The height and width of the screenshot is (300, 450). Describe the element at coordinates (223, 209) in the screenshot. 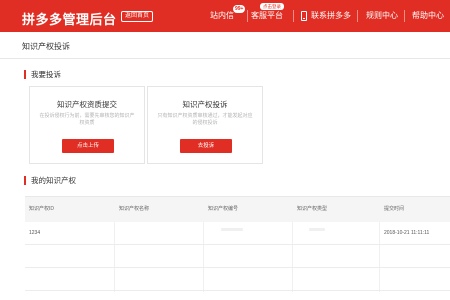

I see `column-header-number: 知识产权编号` at that location.